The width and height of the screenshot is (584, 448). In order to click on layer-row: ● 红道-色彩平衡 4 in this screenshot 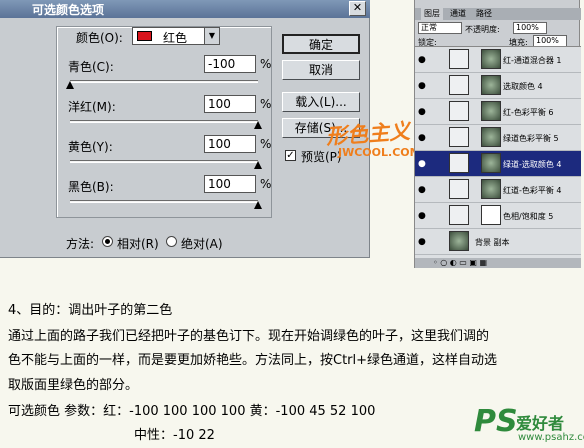, I will do `click(498, 190)`.